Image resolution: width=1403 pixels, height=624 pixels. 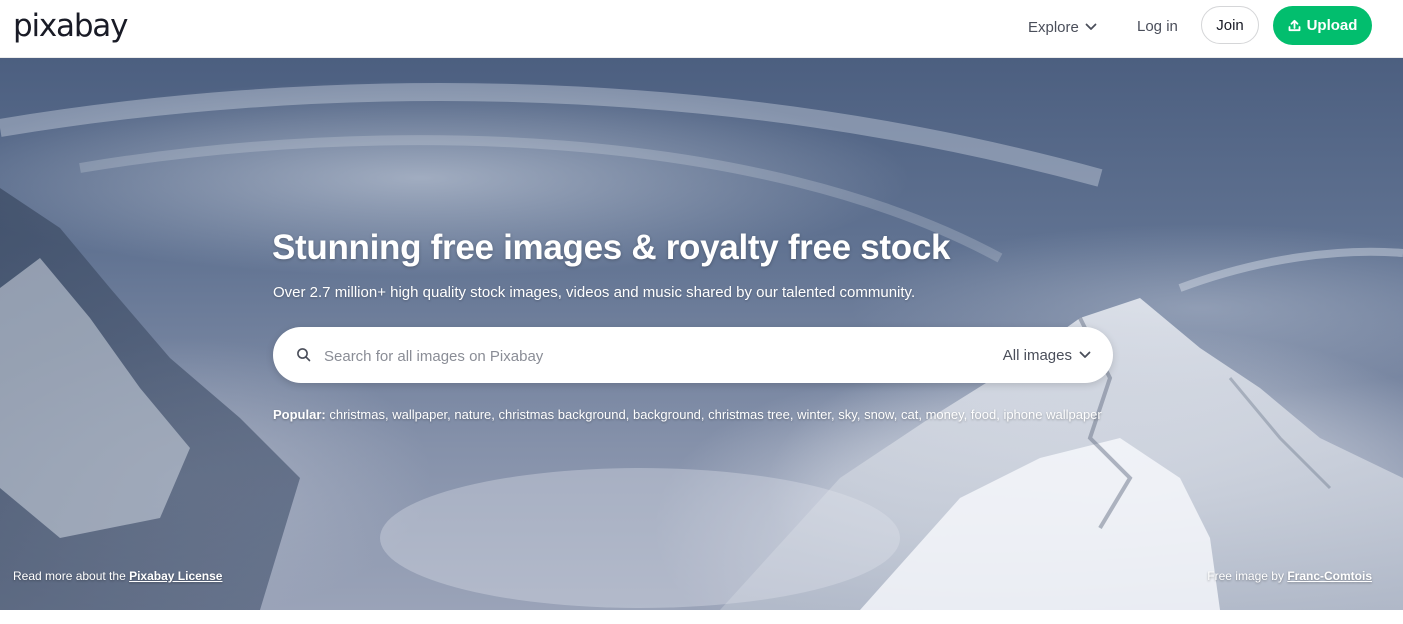 What do you see at coordinates (701, 29) in the screenshot?
I see `top-navigation-bar: pixabay Explore Log in Join Upload` at bounding box center [701, 29].